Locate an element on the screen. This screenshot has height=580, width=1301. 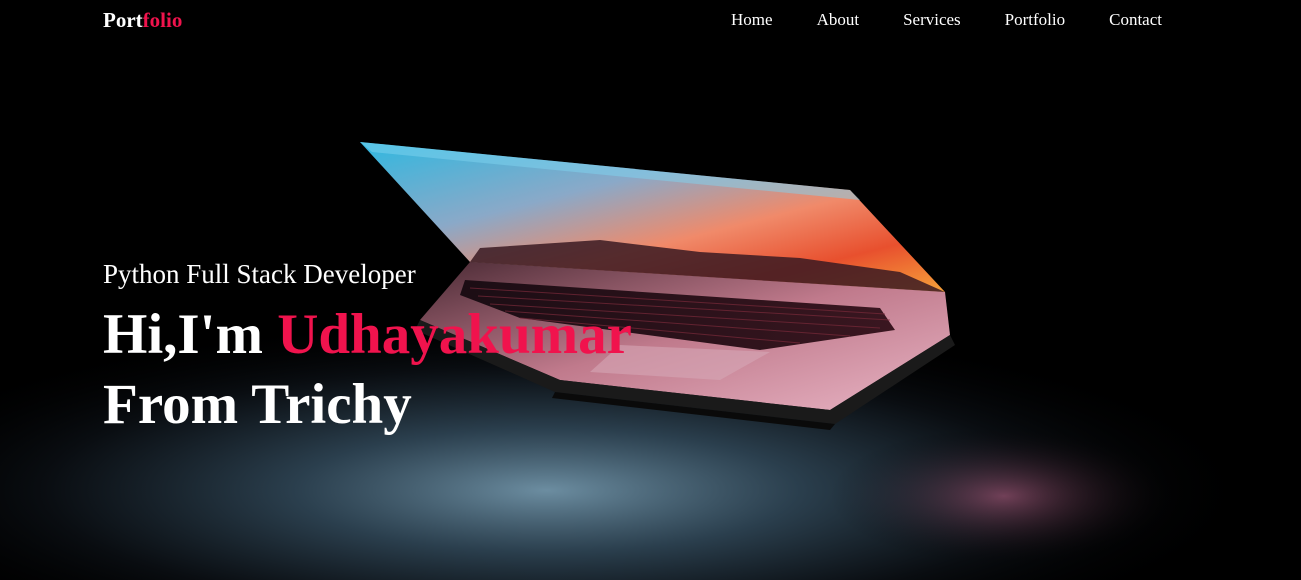
nav-link-portfolio: Portfolio is located at coordinates (1035, 19).